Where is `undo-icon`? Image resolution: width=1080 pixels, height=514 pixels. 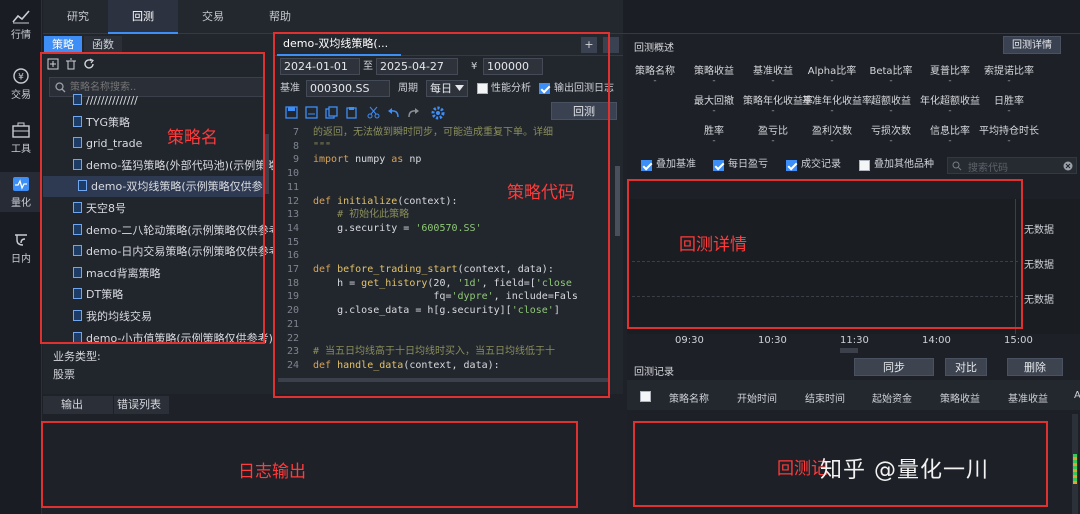 undo-icon is located at coordinates (393, 112).